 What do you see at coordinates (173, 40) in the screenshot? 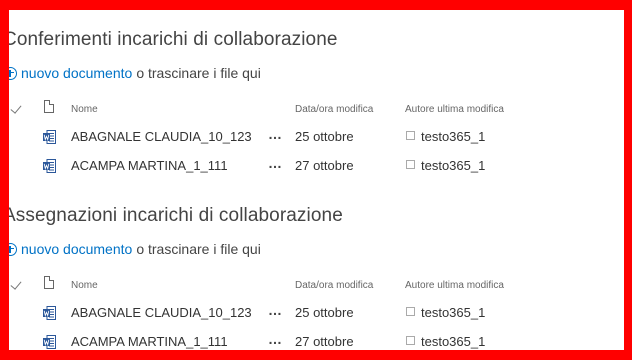
I see `library-title: Conferimenti incarichi di collaborazione` at bounding box center [173, 40].